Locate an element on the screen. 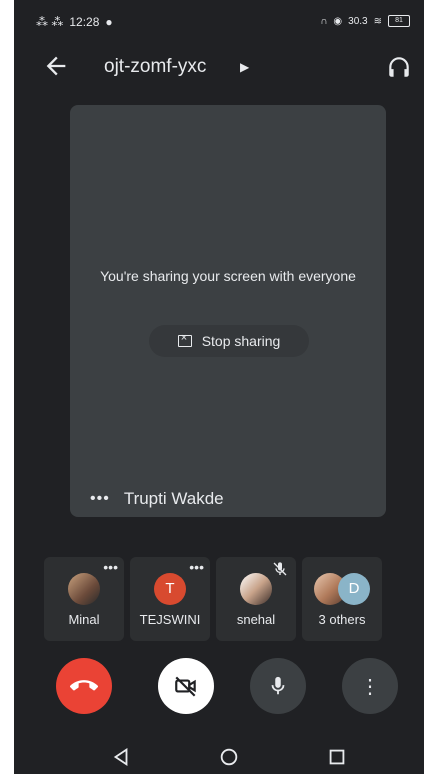 The height and width of the screenshot is (774, 437). microphone-button is located at coordinates (278, 686).